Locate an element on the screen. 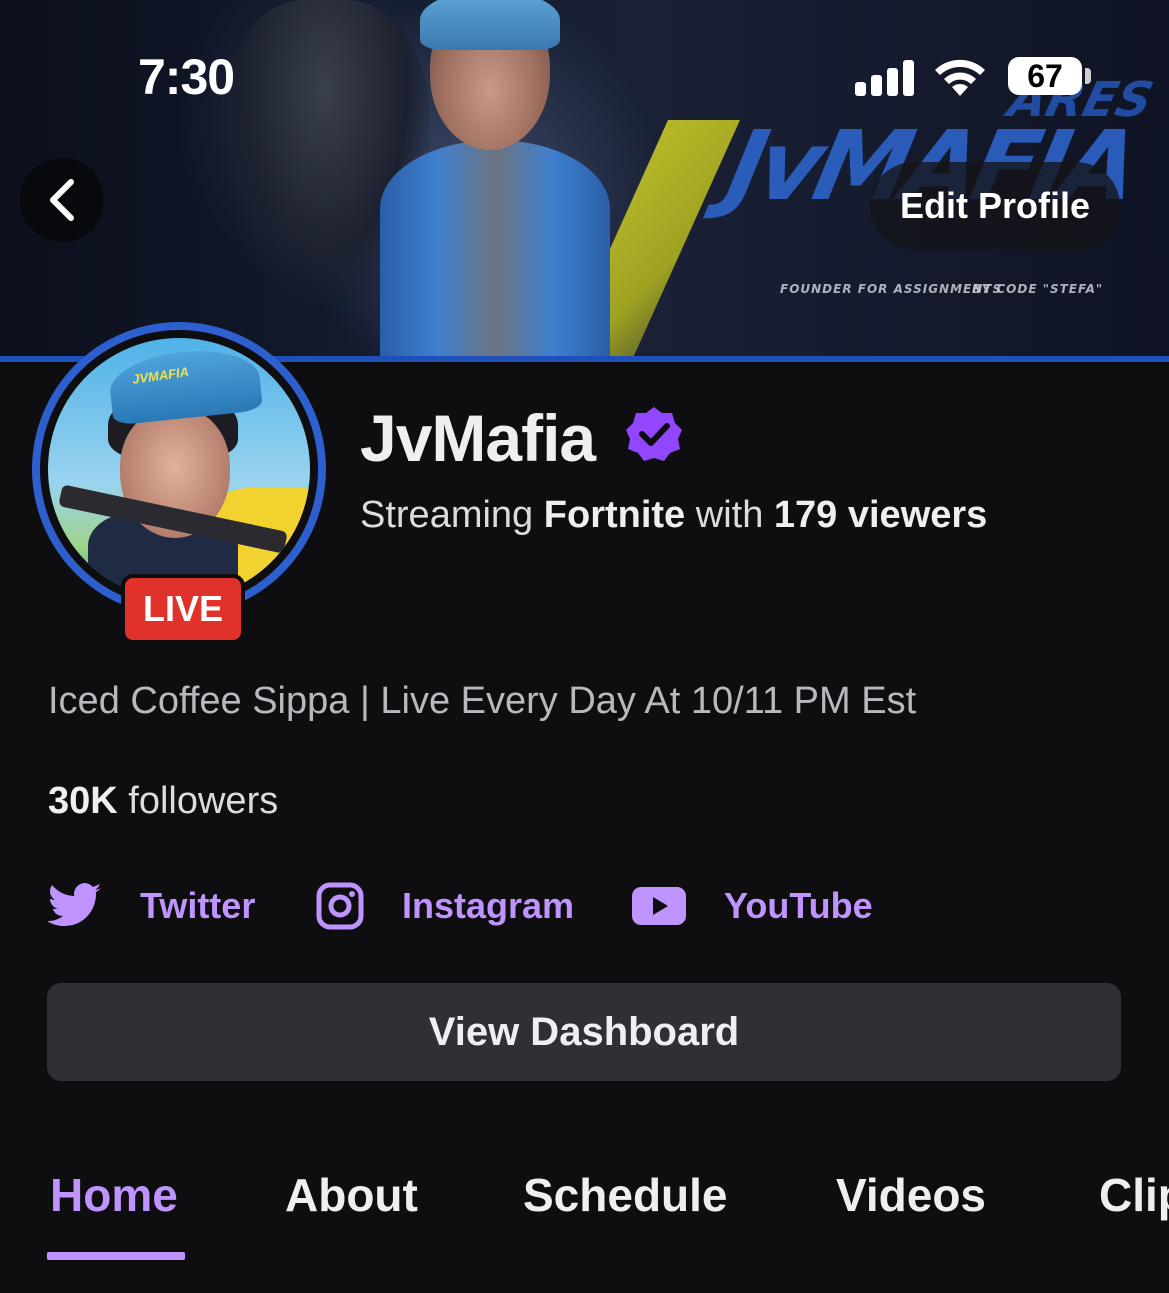  tab-schedule: Schedule is located at coordinates (625, 1195).